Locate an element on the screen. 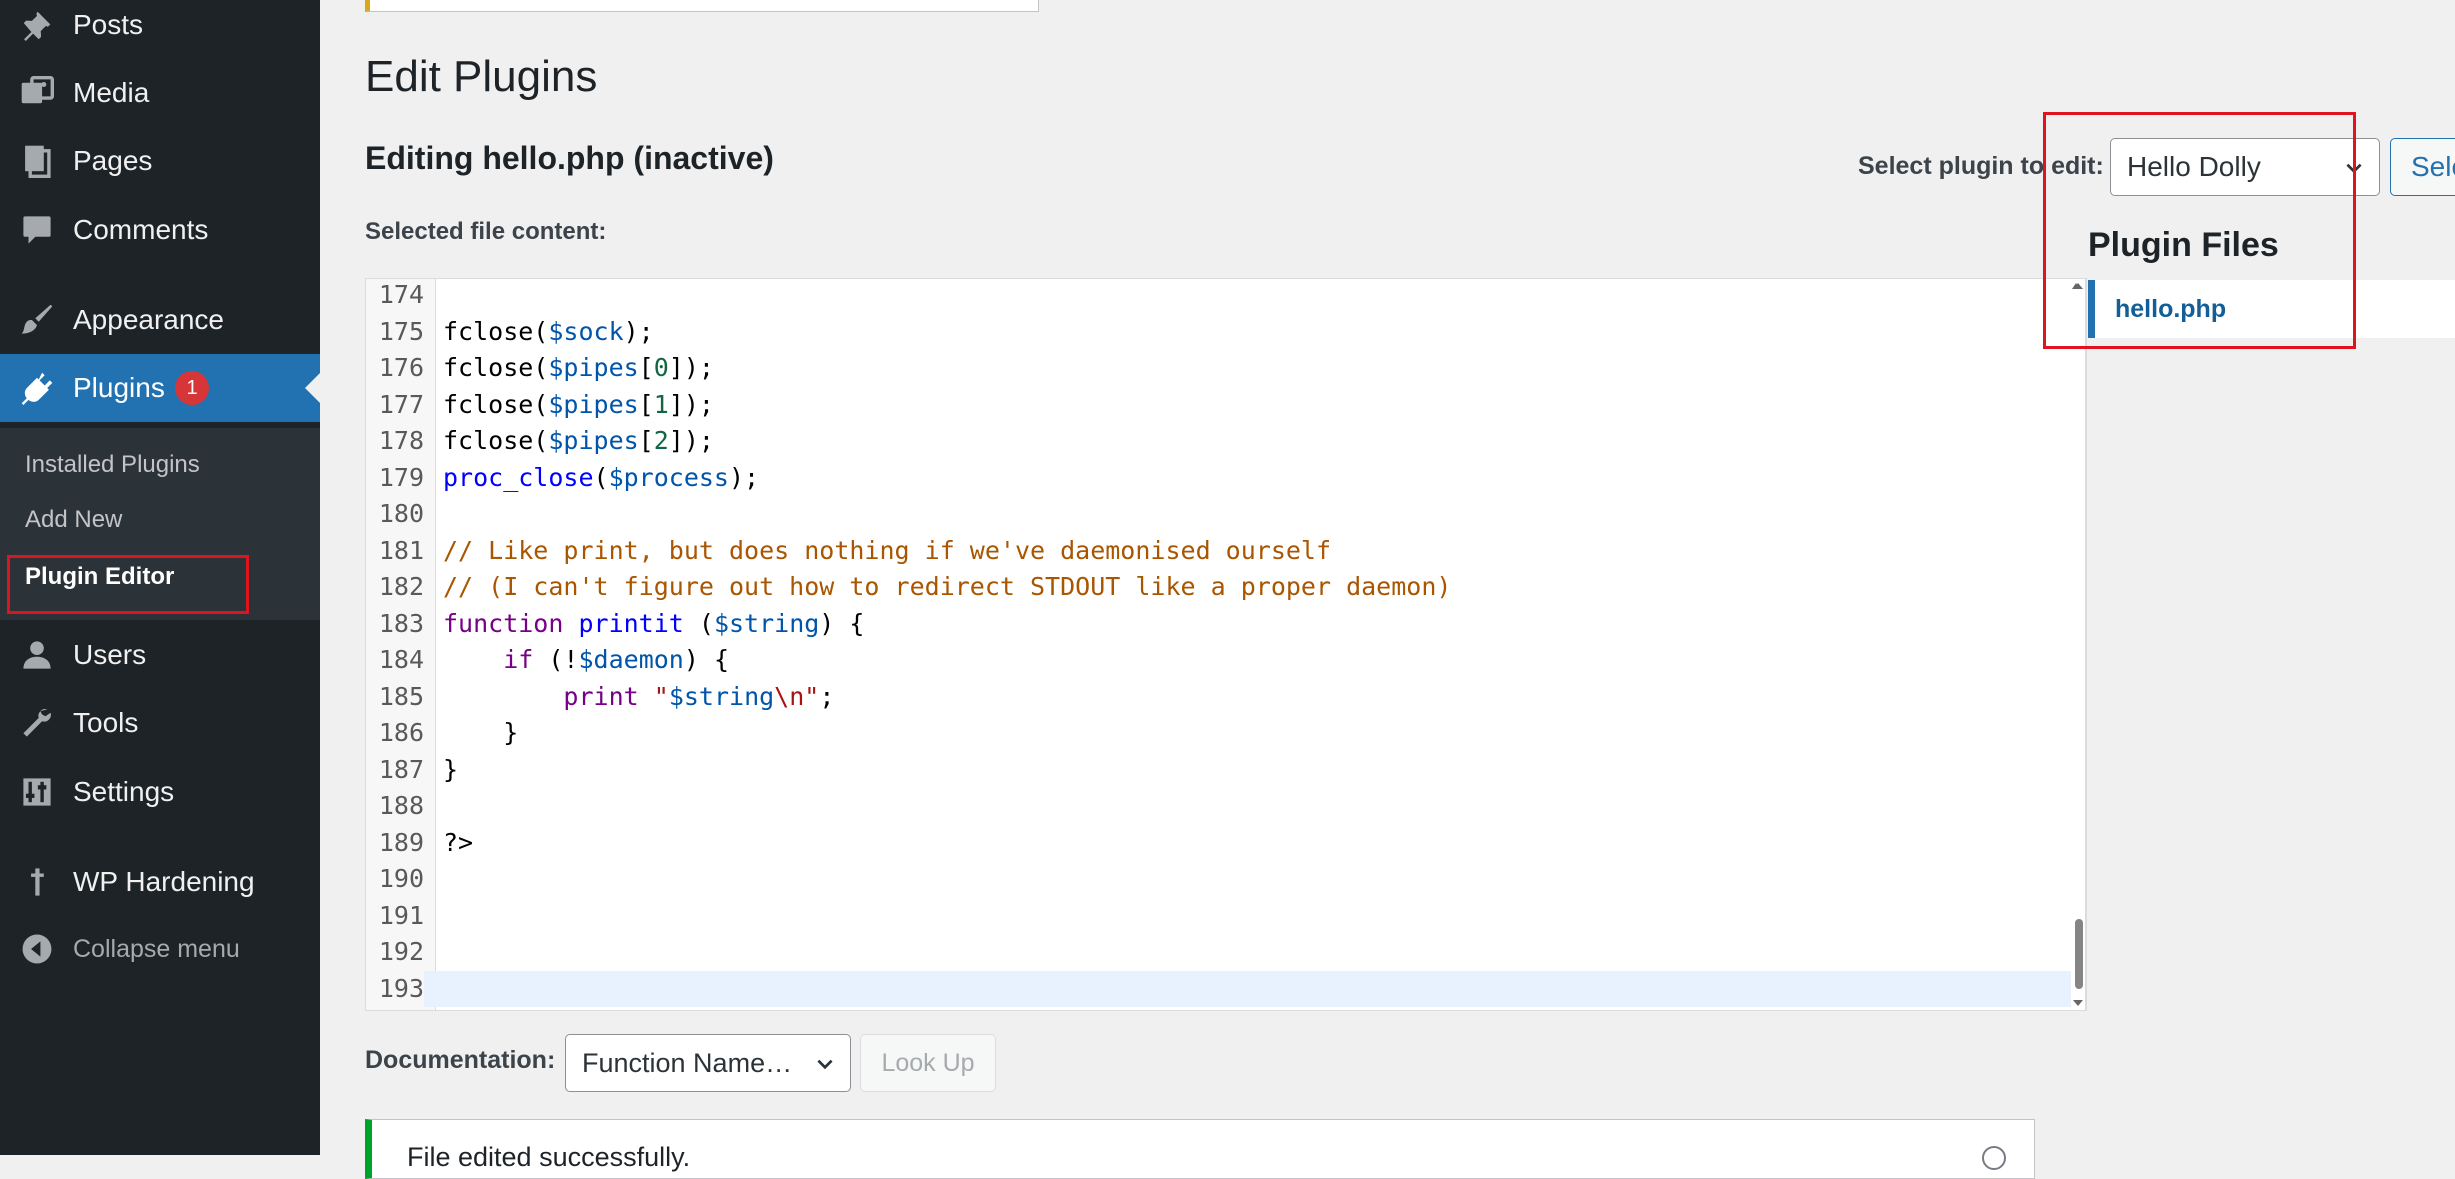 This screenshot has height=1179, width=2455. plugin-files-list is located at coordinates (2270, 644).